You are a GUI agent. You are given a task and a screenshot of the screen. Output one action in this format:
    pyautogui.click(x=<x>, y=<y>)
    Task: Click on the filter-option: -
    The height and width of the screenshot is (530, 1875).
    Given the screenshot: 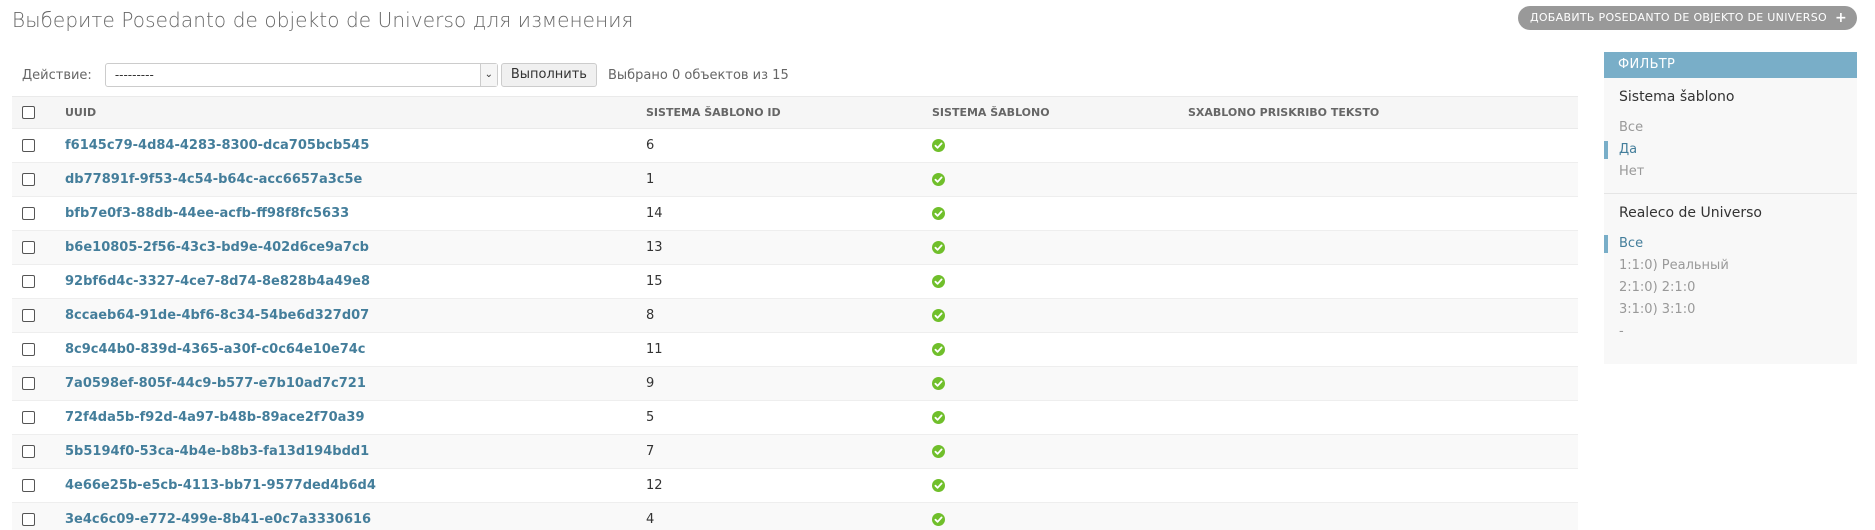 What is the action you would take?
    pyautogui.click(x=1738, y=332)
    